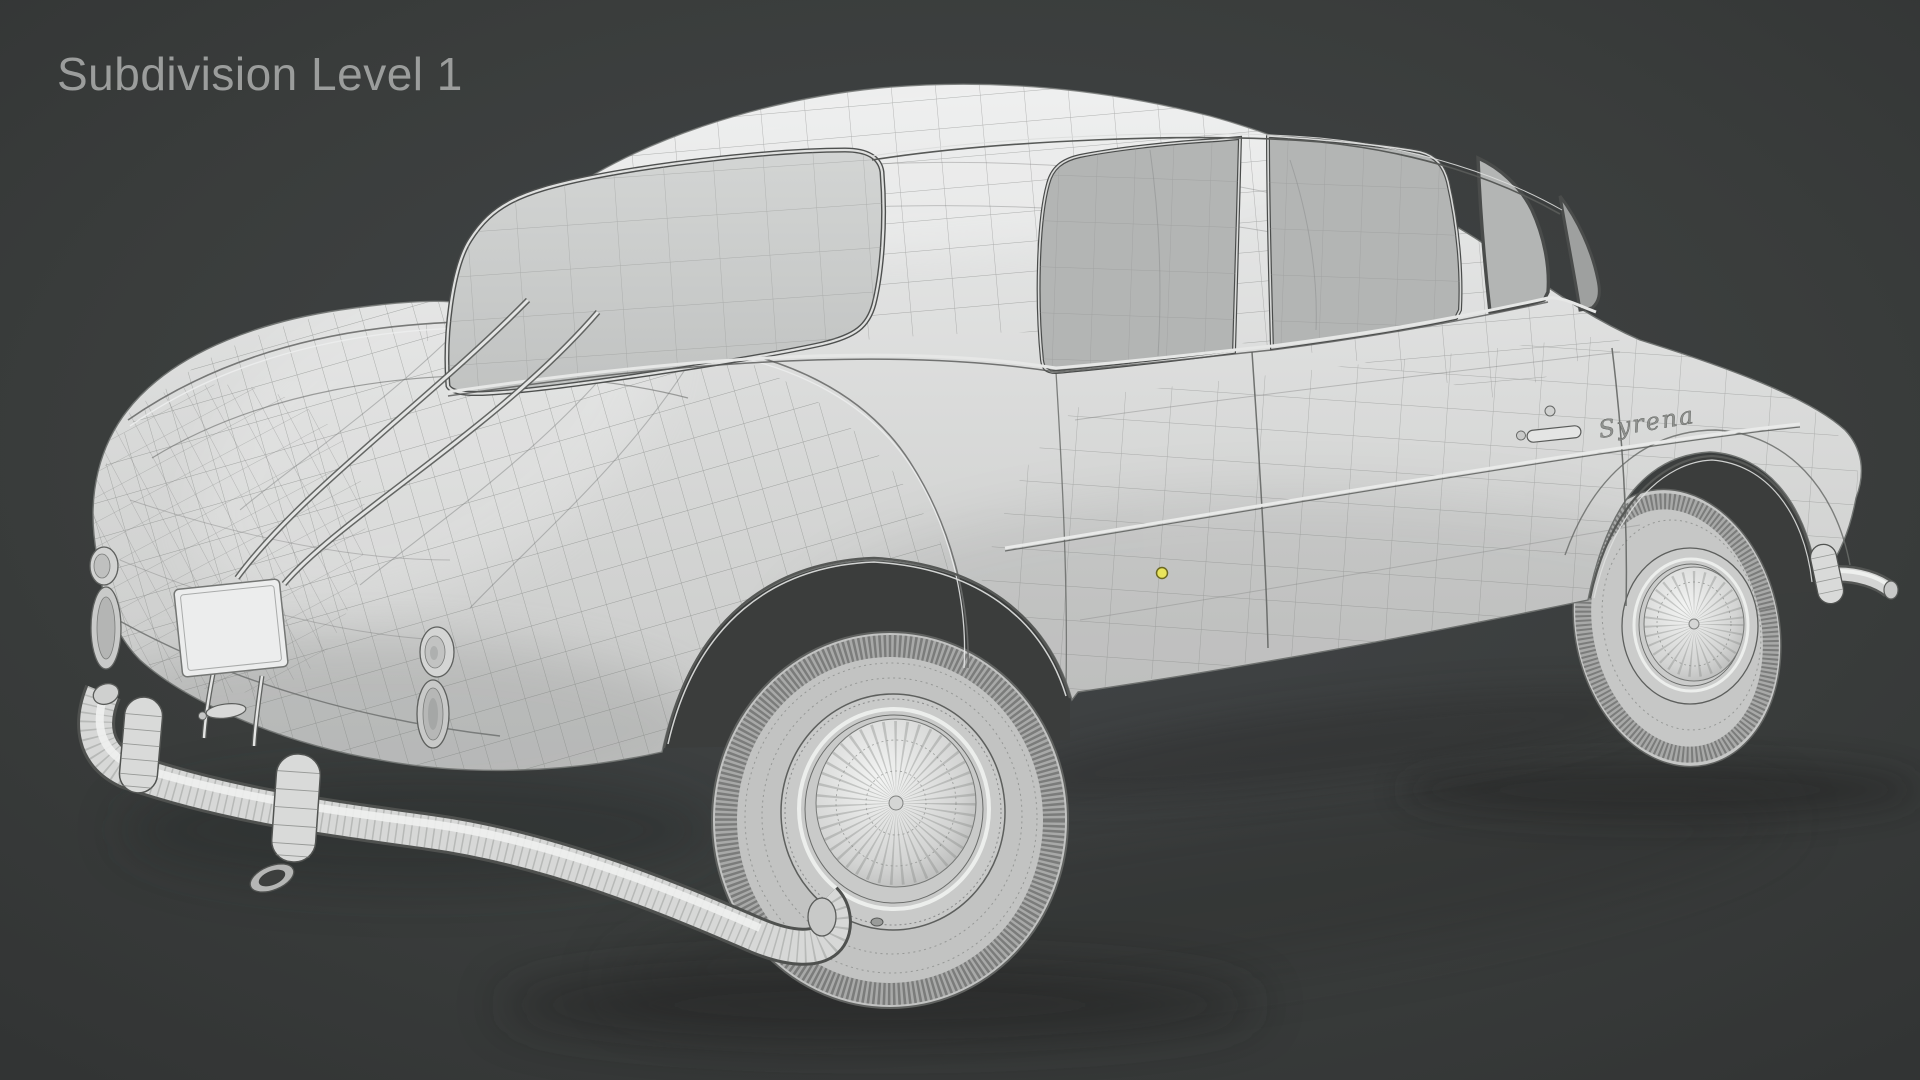  I want to click on tail-light-left, so click(105, 608).